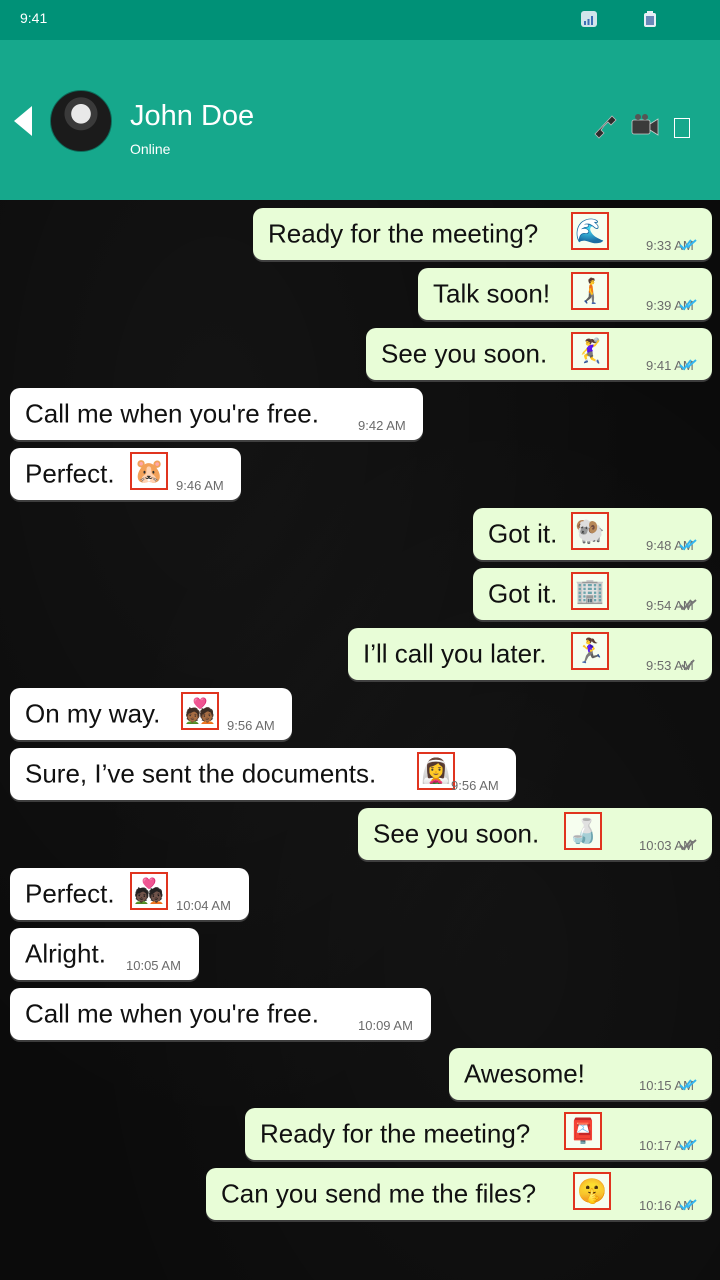  What do you see at coordinates (682, 128) in the screenshot?
I see `menu-icon` at bounding box center [682, 128].